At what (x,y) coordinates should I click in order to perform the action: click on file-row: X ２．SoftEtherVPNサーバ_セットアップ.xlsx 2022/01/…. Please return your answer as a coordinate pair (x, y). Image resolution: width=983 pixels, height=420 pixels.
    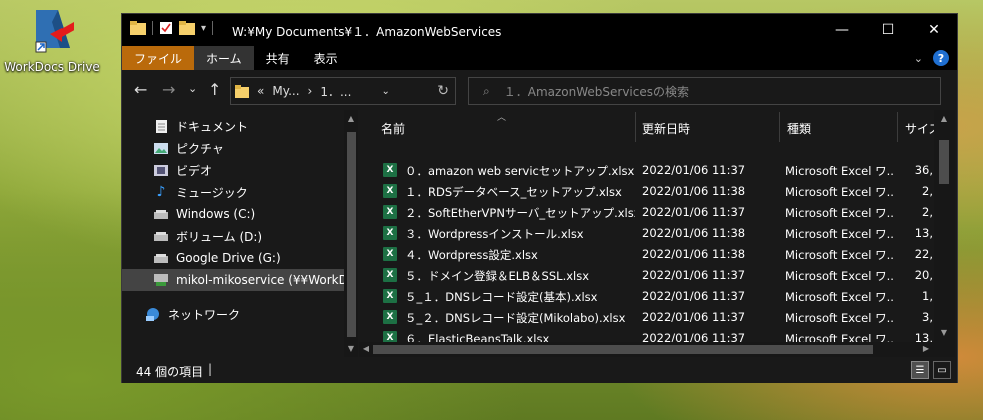
    Looking at the image, I should click on (658, 212).